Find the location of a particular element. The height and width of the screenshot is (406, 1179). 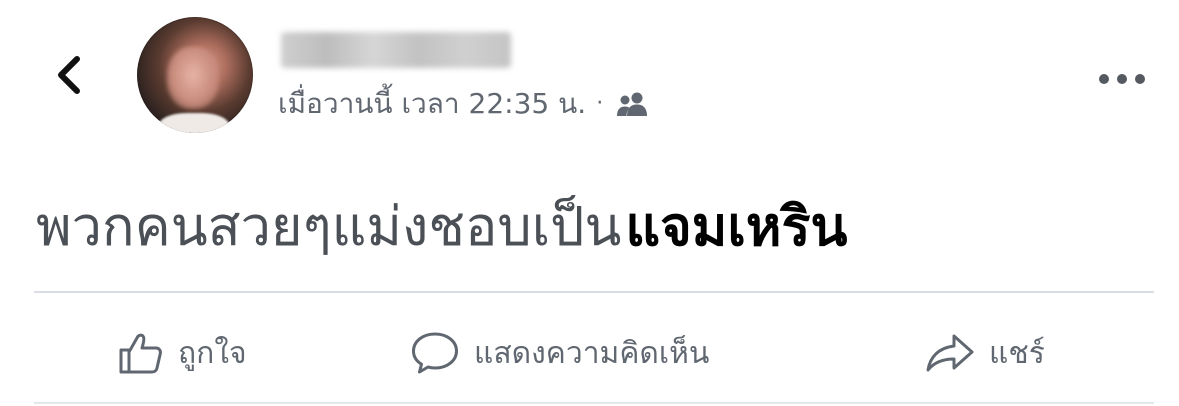

post-text-part1: พวกคนสวยๆแม่งชอบเป็น is located at coordinates (329, 226).